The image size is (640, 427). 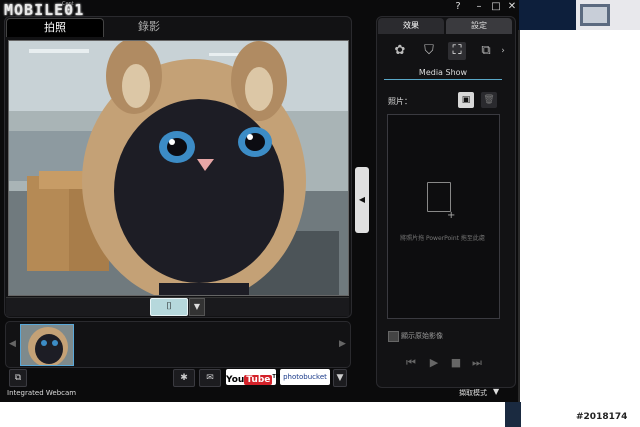 I want to click on palette-icon: ✱, so click(x=184, y=378).